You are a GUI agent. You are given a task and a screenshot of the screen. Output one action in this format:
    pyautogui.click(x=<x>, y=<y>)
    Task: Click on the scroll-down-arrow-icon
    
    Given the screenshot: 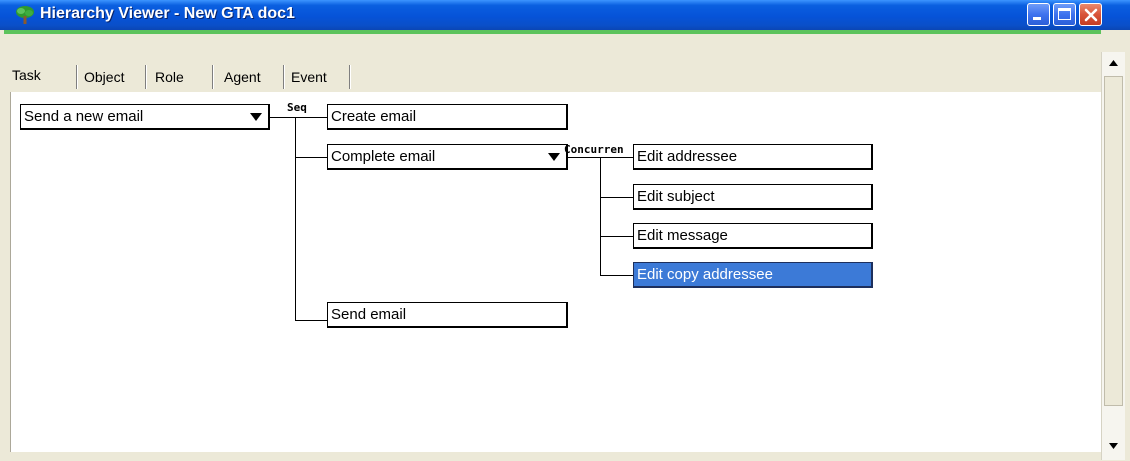 What is the action you would take?
    pyautogui.click(x=1113, y=445)
    